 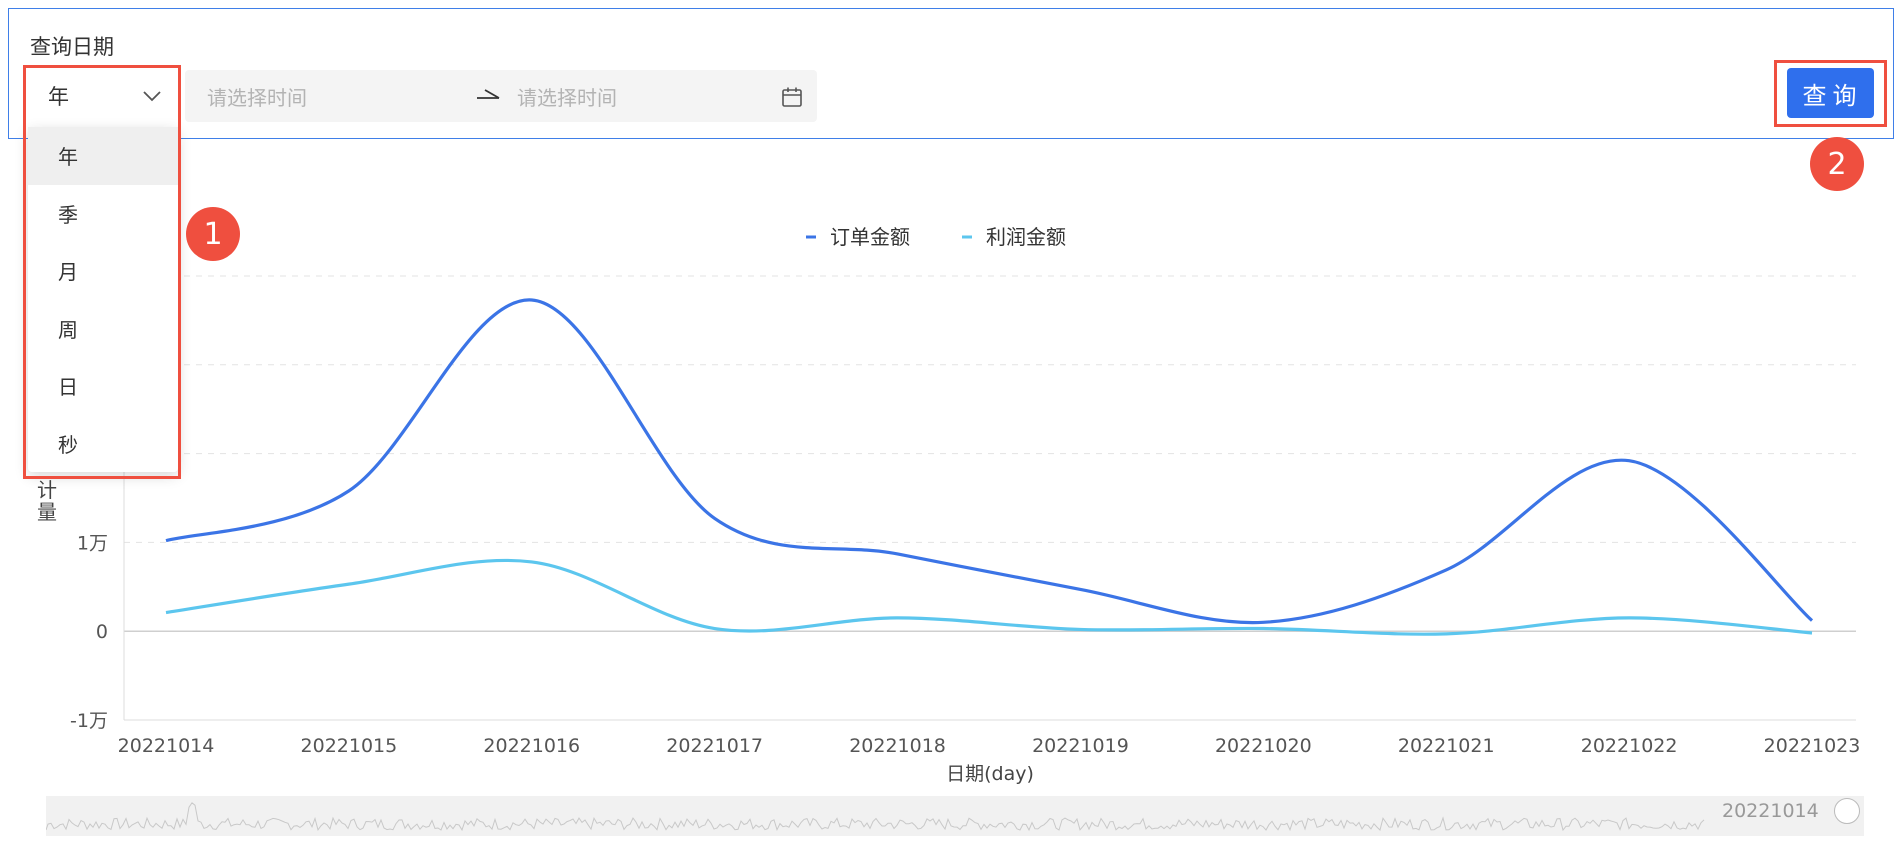 I want to click on dropdown-option-week: 周, so click(x=103, y=329).